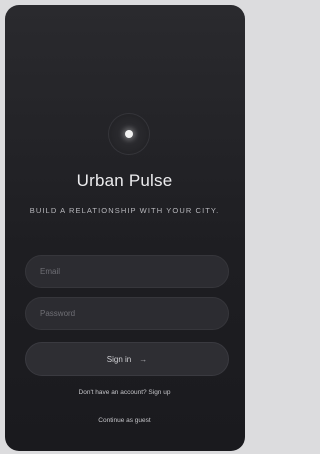  I want to click on continue-as-guest-link: Continue as guest, so click(124, 420).